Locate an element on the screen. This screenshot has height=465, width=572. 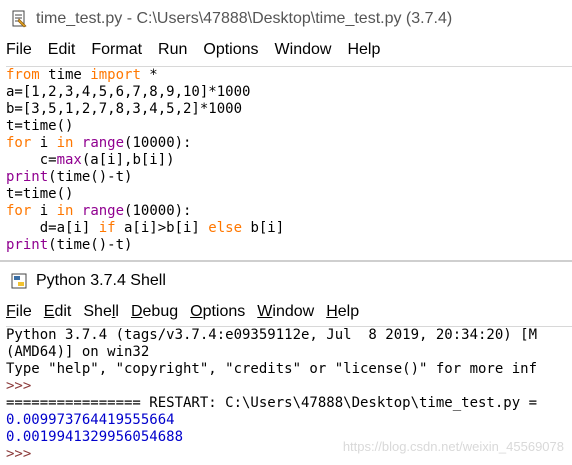
shell-menubar: File Edit Shell Debug Options Window Help is located at coordinates (286, 312).